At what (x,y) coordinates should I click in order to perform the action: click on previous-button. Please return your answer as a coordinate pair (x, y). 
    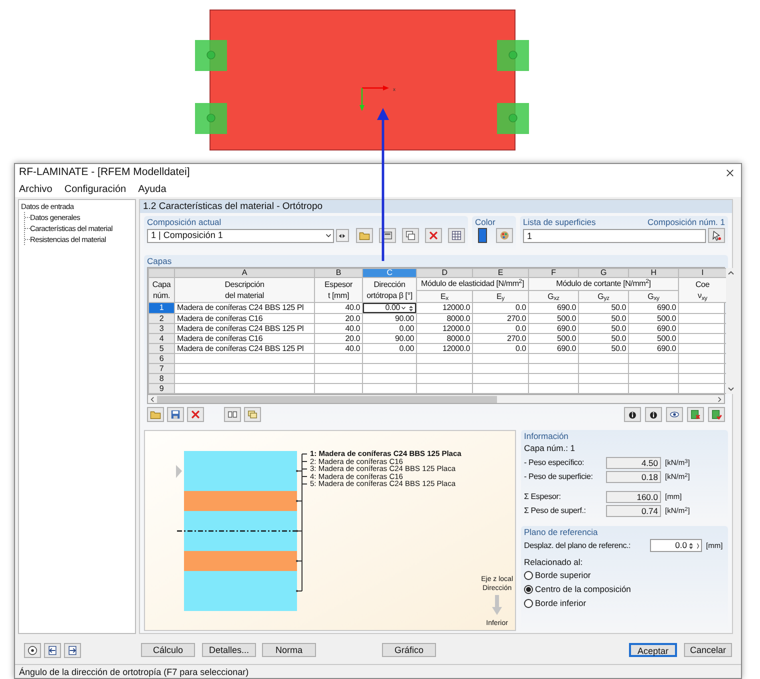
    Looking at the image, I should click on (52, 650).